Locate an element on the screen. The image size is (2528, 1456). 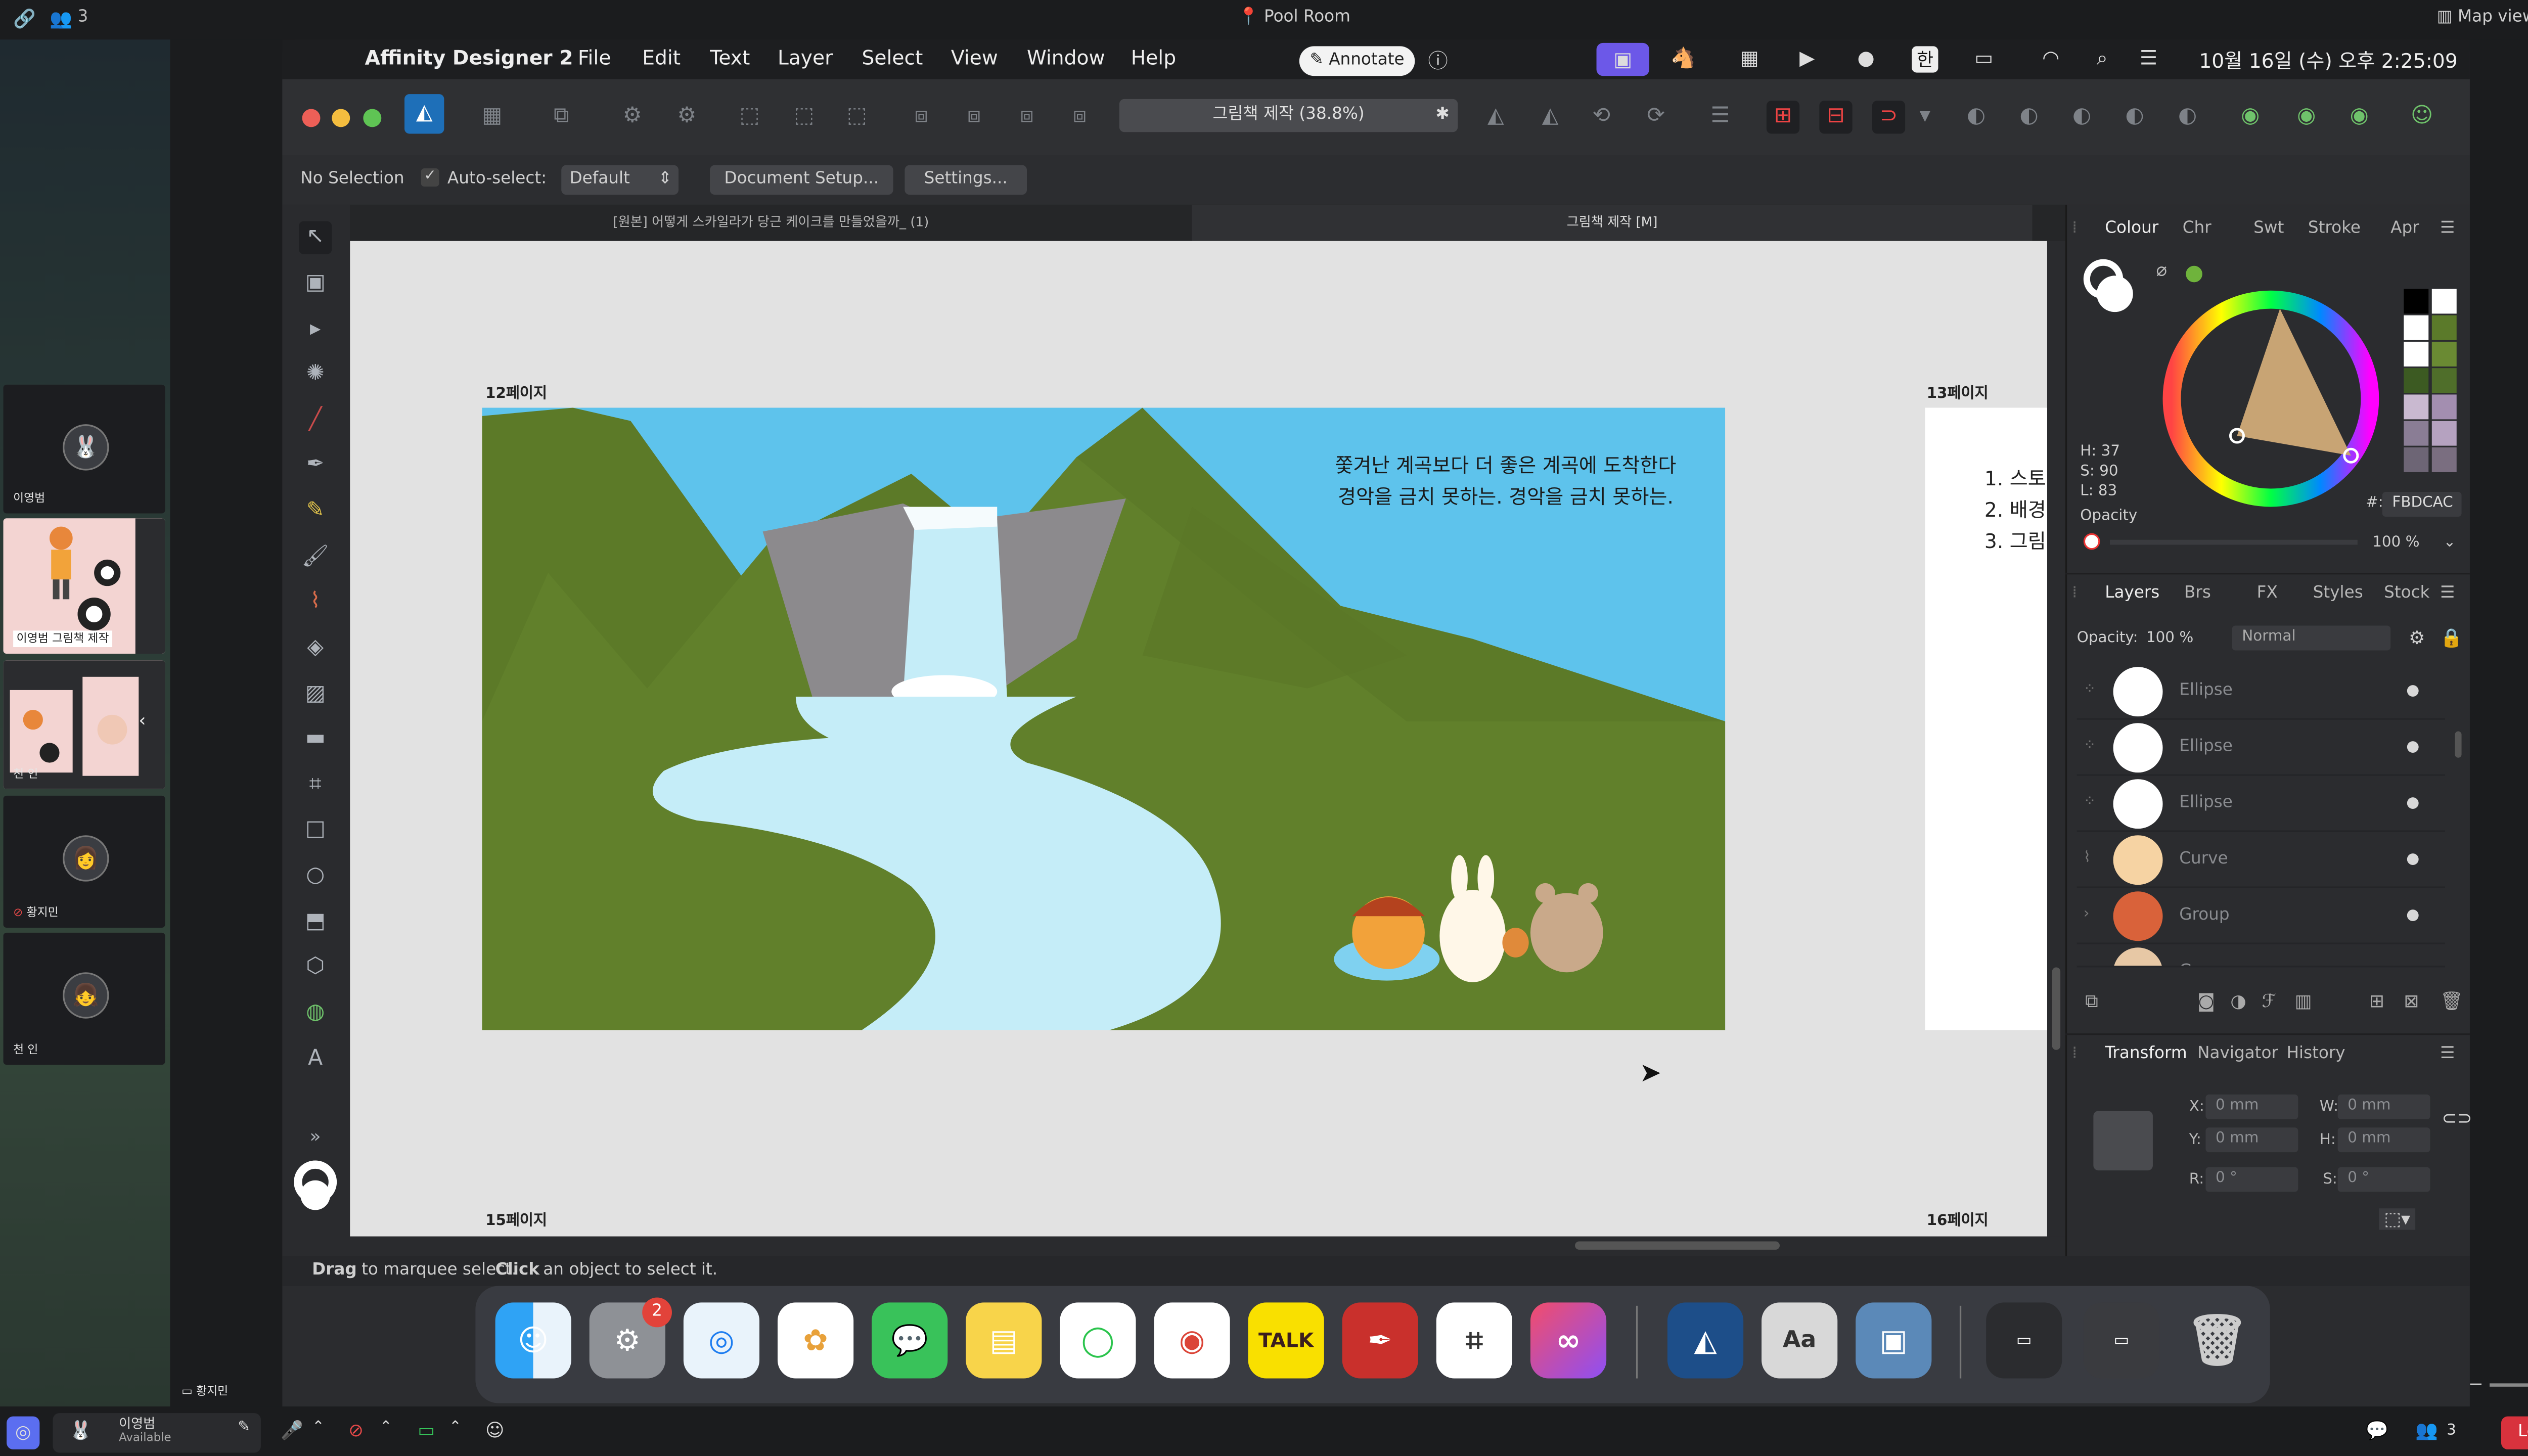
chevron-up-icon: ⌃ is located at coordinates (386, 1428).